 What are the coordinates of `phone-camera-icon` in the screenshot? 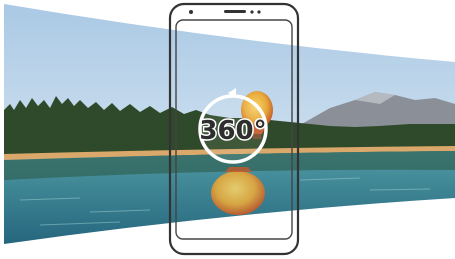 It's located at (191, 12).